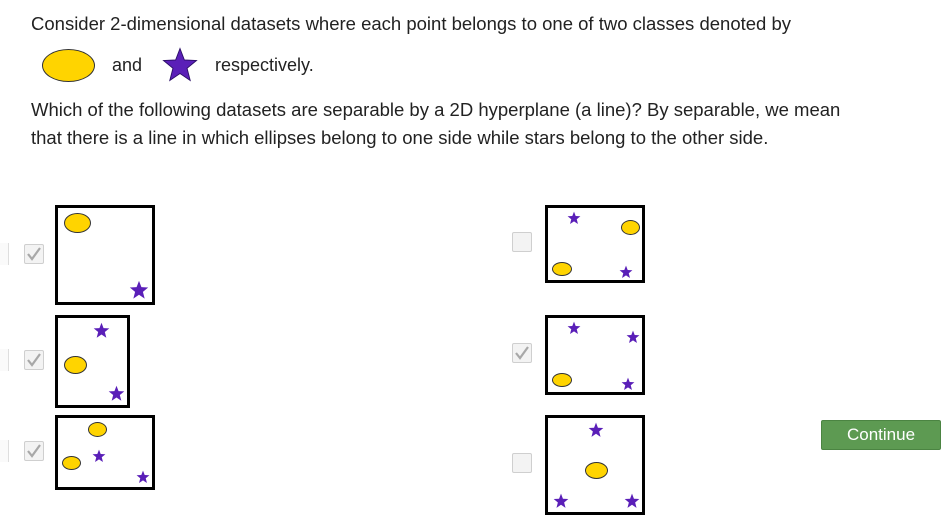 The image size is (949, 516). Describe the element at coordinates (595, 355) in the screenshot. I see `option-4-plot` at that location.